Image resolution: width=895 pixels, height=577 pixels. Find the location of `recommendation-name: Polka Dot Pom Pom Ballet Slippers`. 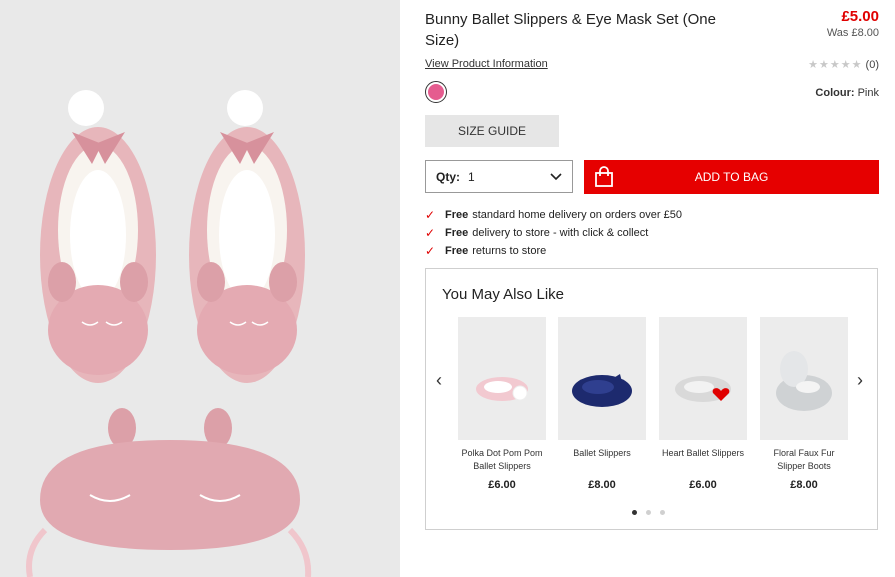

recommendation-name: Polka Dot Pom Pom Ballet Slippers is located at coordinates (502, 459).